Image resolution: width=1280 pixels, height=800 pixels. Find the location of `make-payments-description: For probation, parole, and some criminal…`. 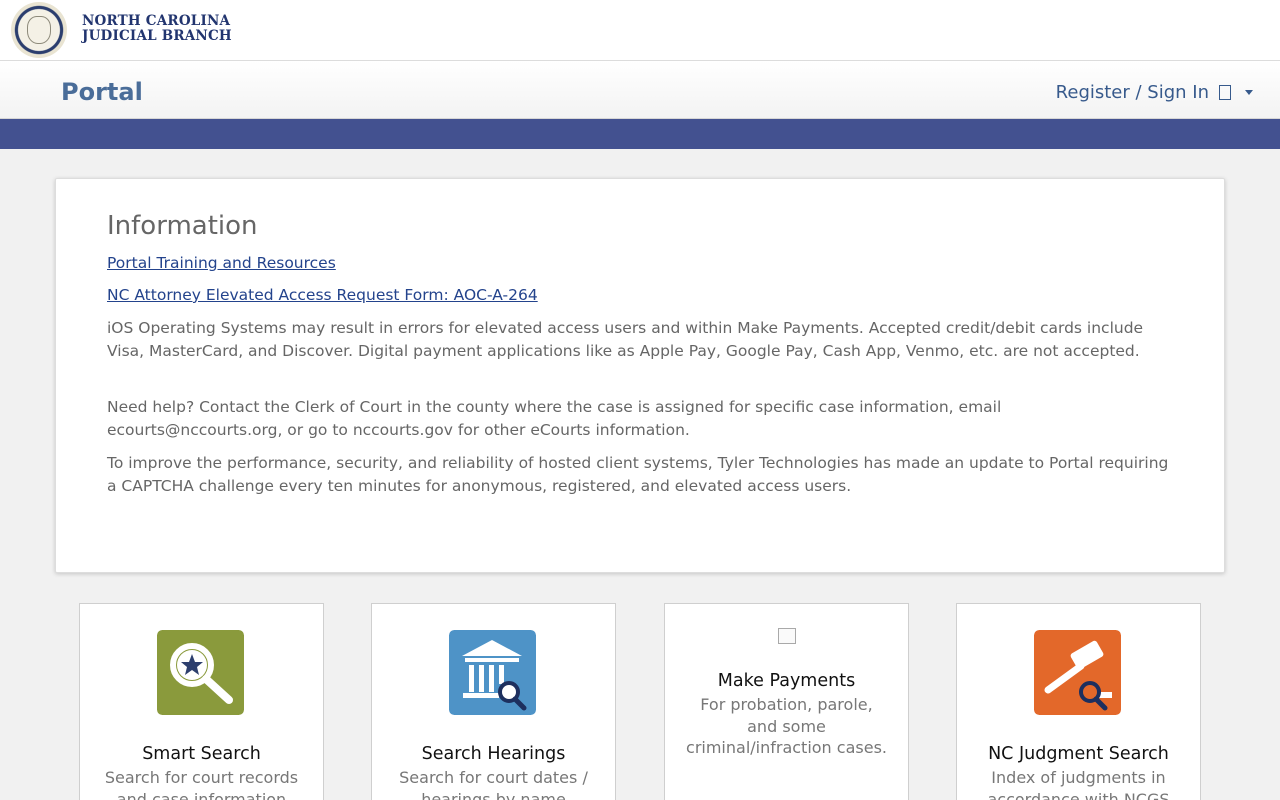

make-payments-description: For probation, parole, and some criminal… is located at coordinates (786, 726).